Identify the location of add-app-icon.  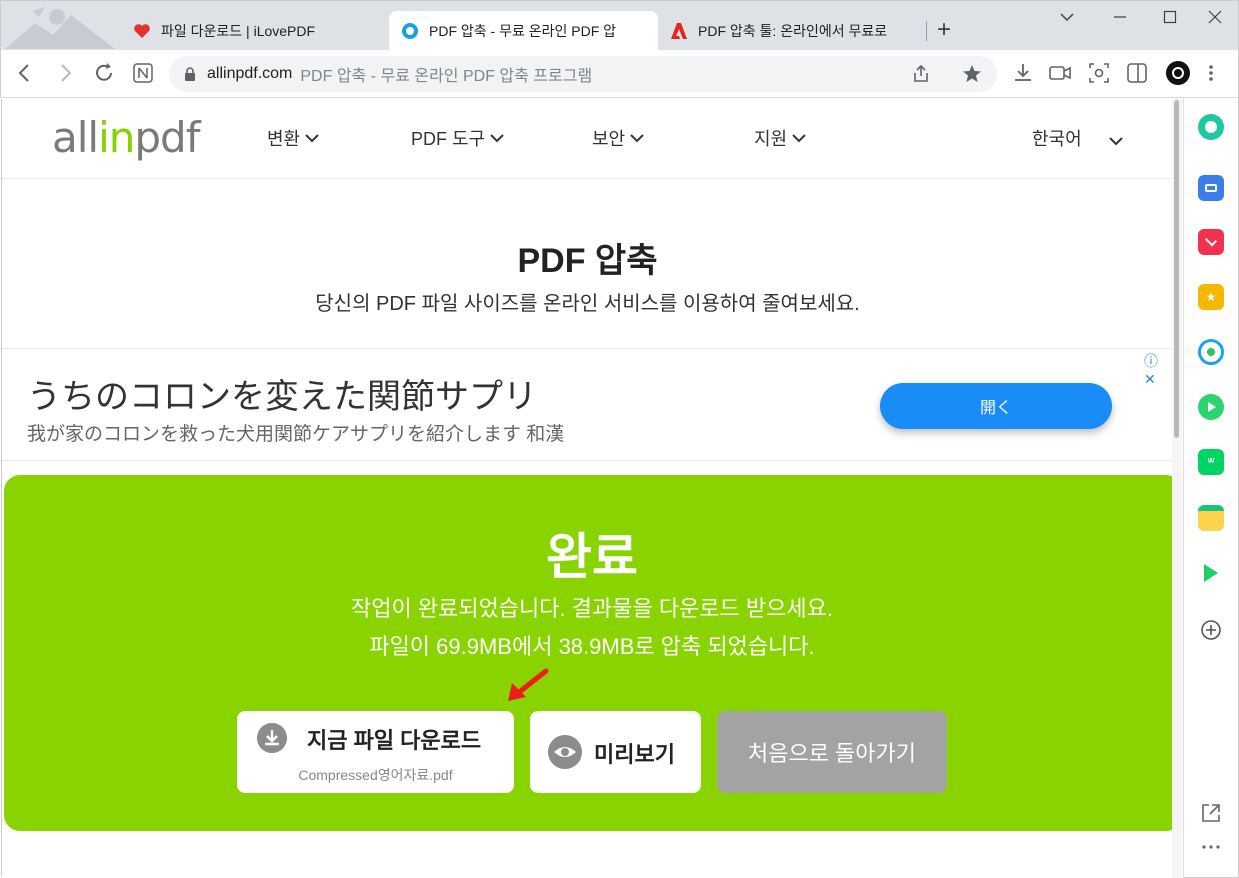
(1211, 630).